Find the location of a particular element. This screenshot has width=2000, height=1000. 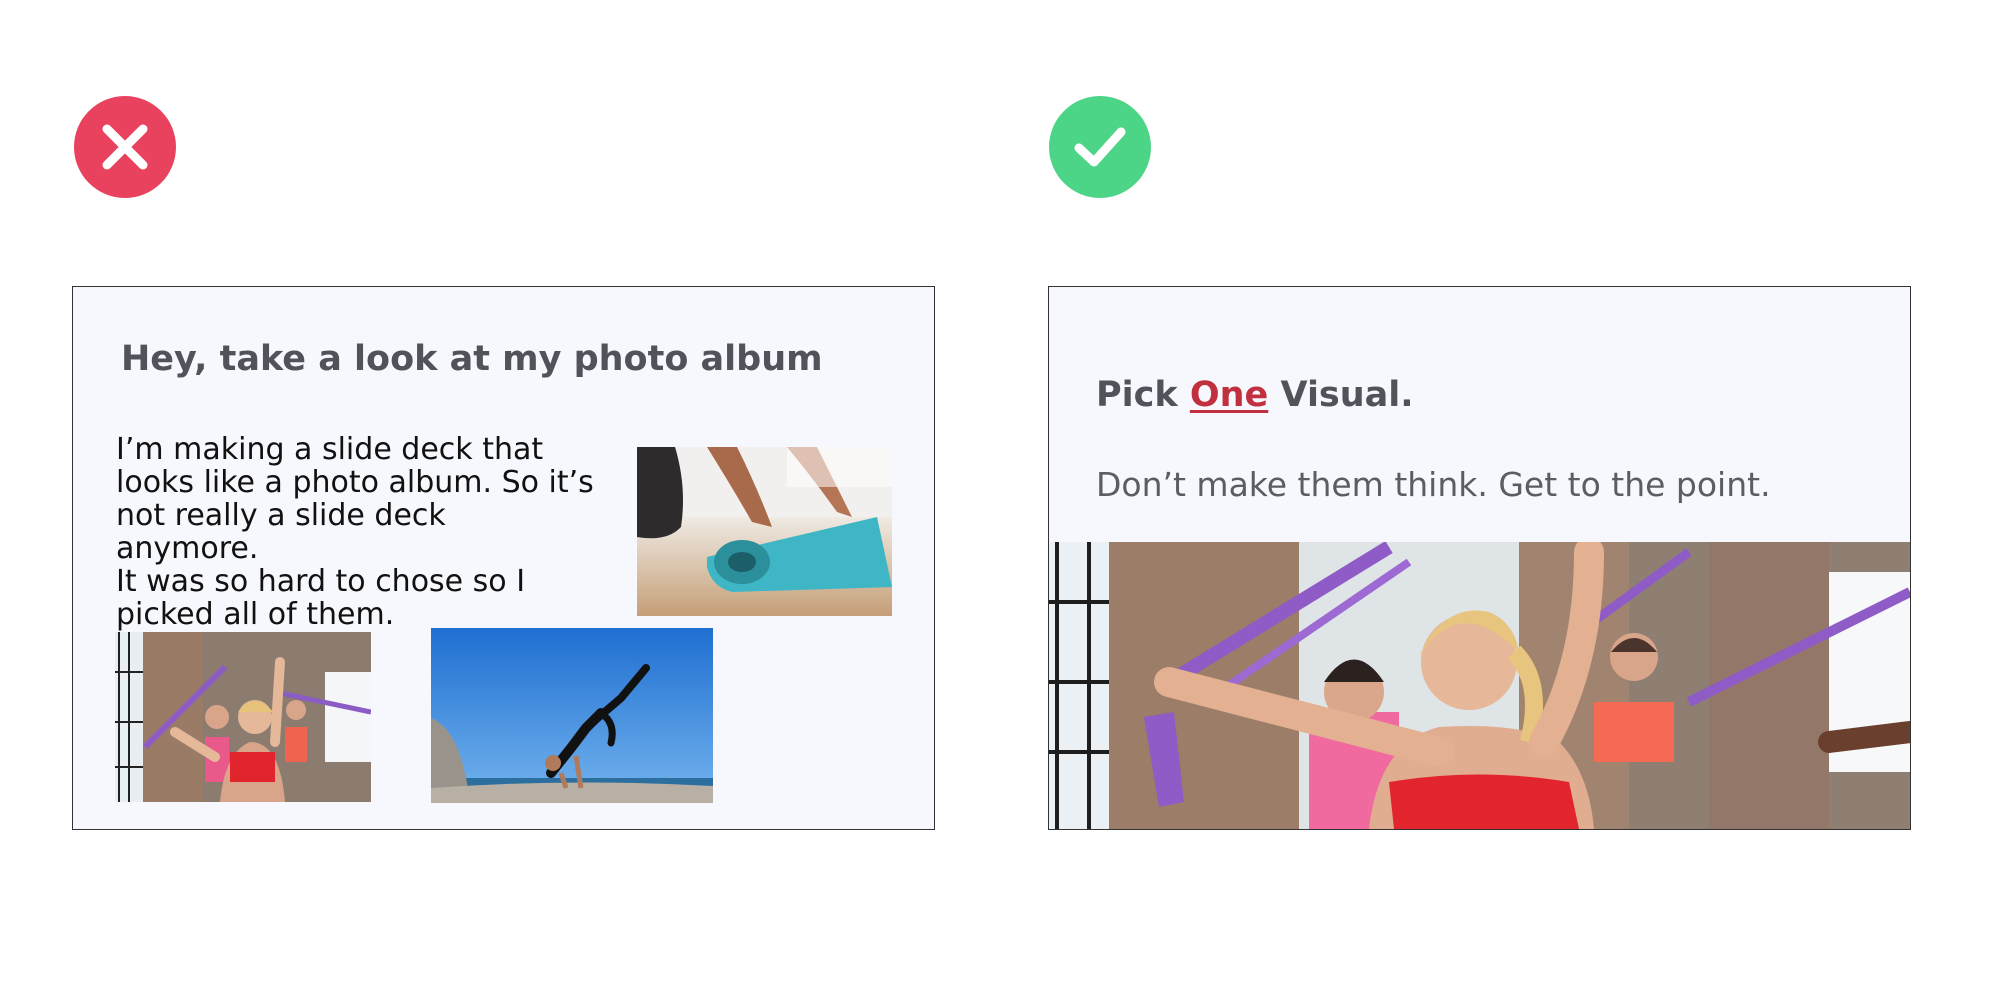

yoga-mat-photo is located at coordinates (764, 531).